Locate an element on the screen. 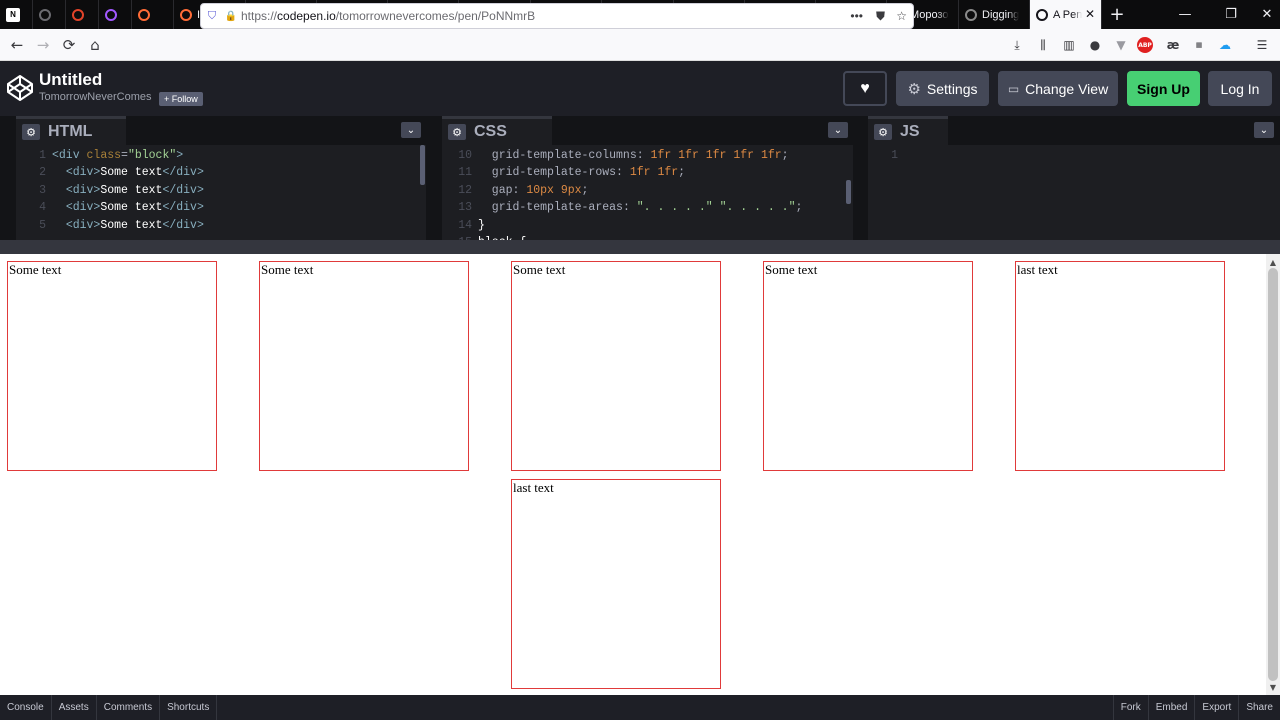 Image resolution: width=1280 pixels, height=720 pixels. vpn-icon: ▼ is located at coordinates (1121, 45).